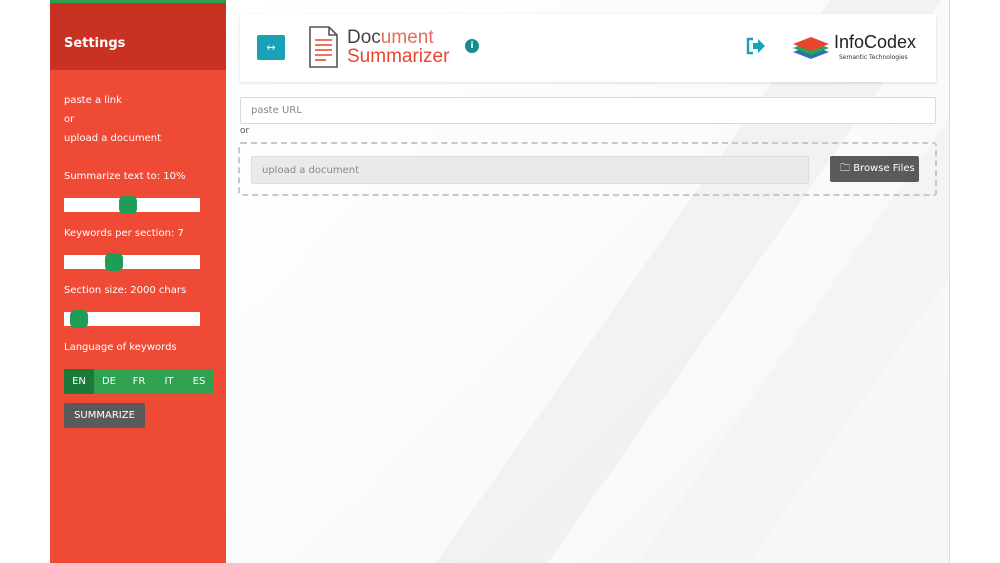 Image resolution: width=1000 pixels, height=563 pixels. What do you see at coordinates (93, 100) in the screenshot?
I see `instruction-paste-link: paste a link` at bounding box center [93, 100].